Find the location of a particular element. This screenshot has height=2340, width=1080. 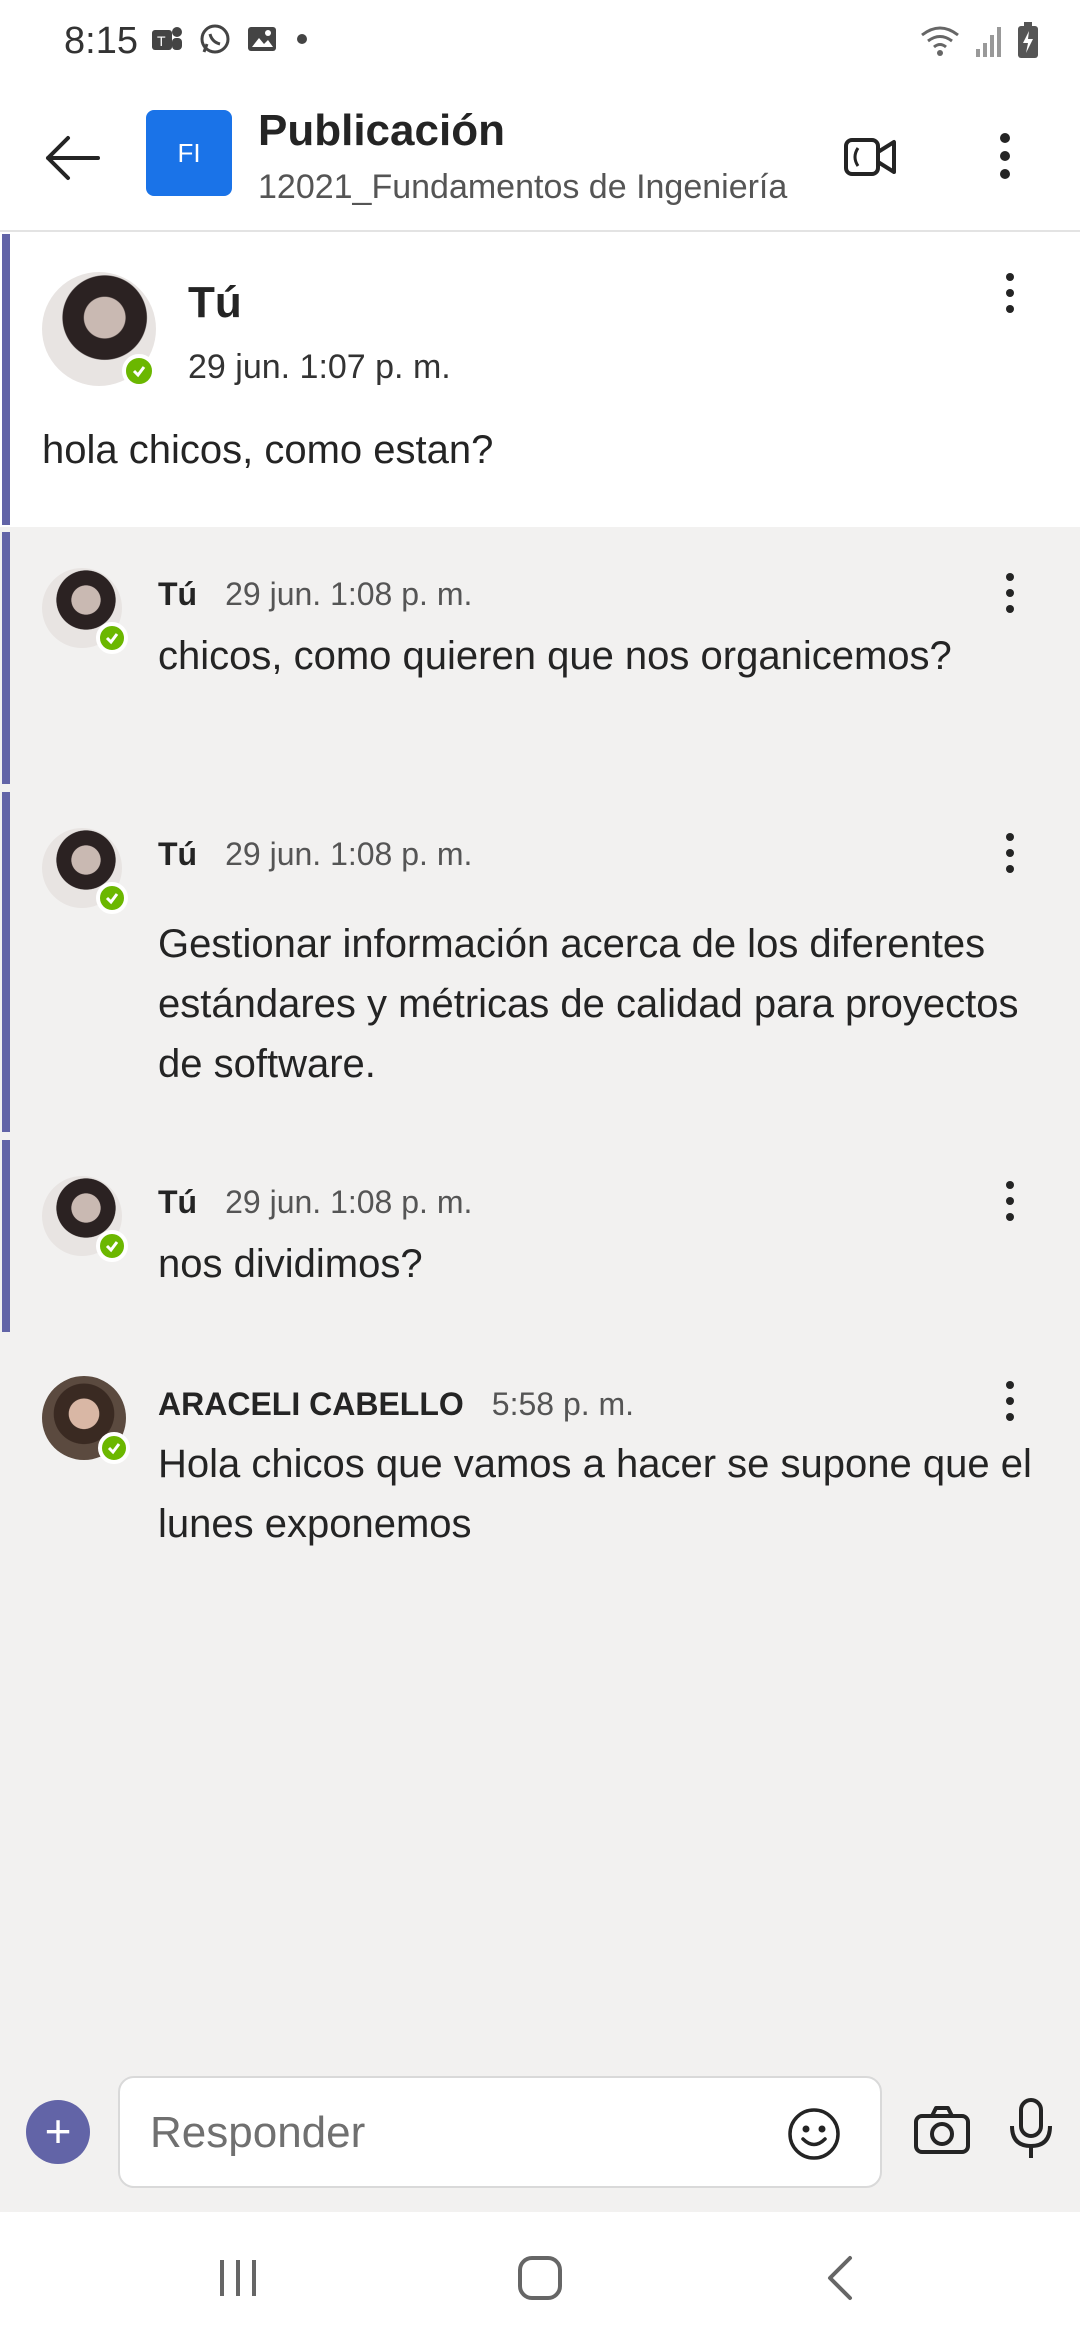

recent-apps-icon is located at coordinates (238, 2278).